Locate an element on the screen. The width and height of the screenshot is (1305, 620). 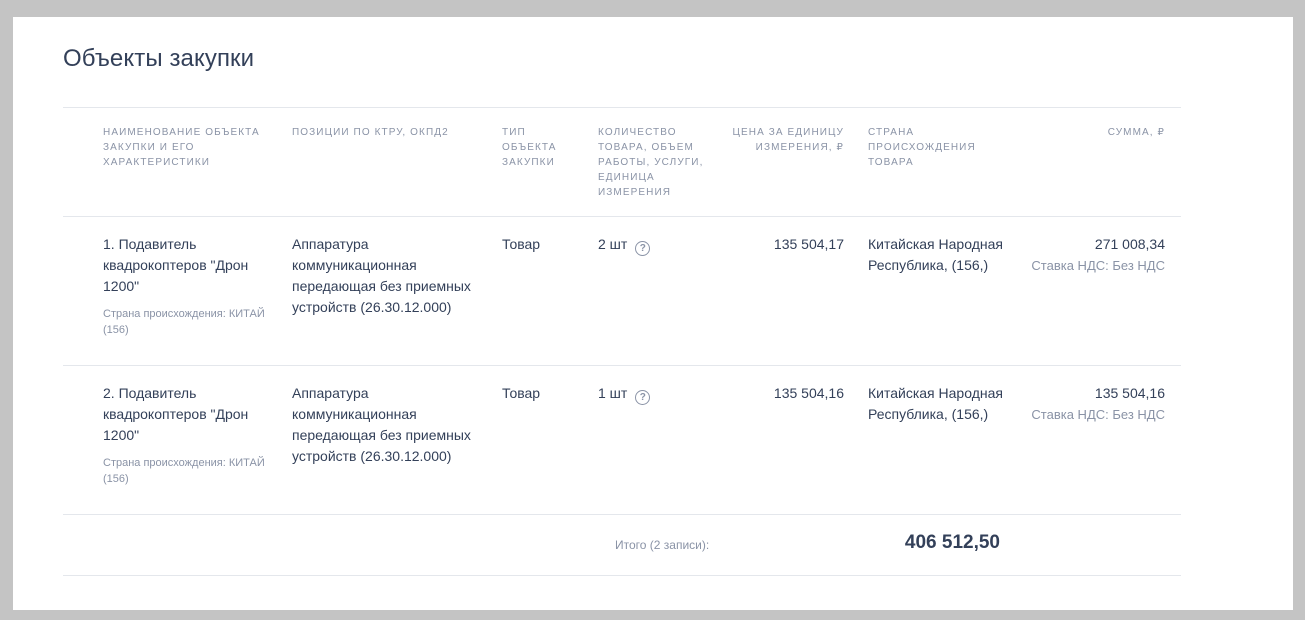
column-header-type: Тип объекта закупки is located at coordinates (529, 147).